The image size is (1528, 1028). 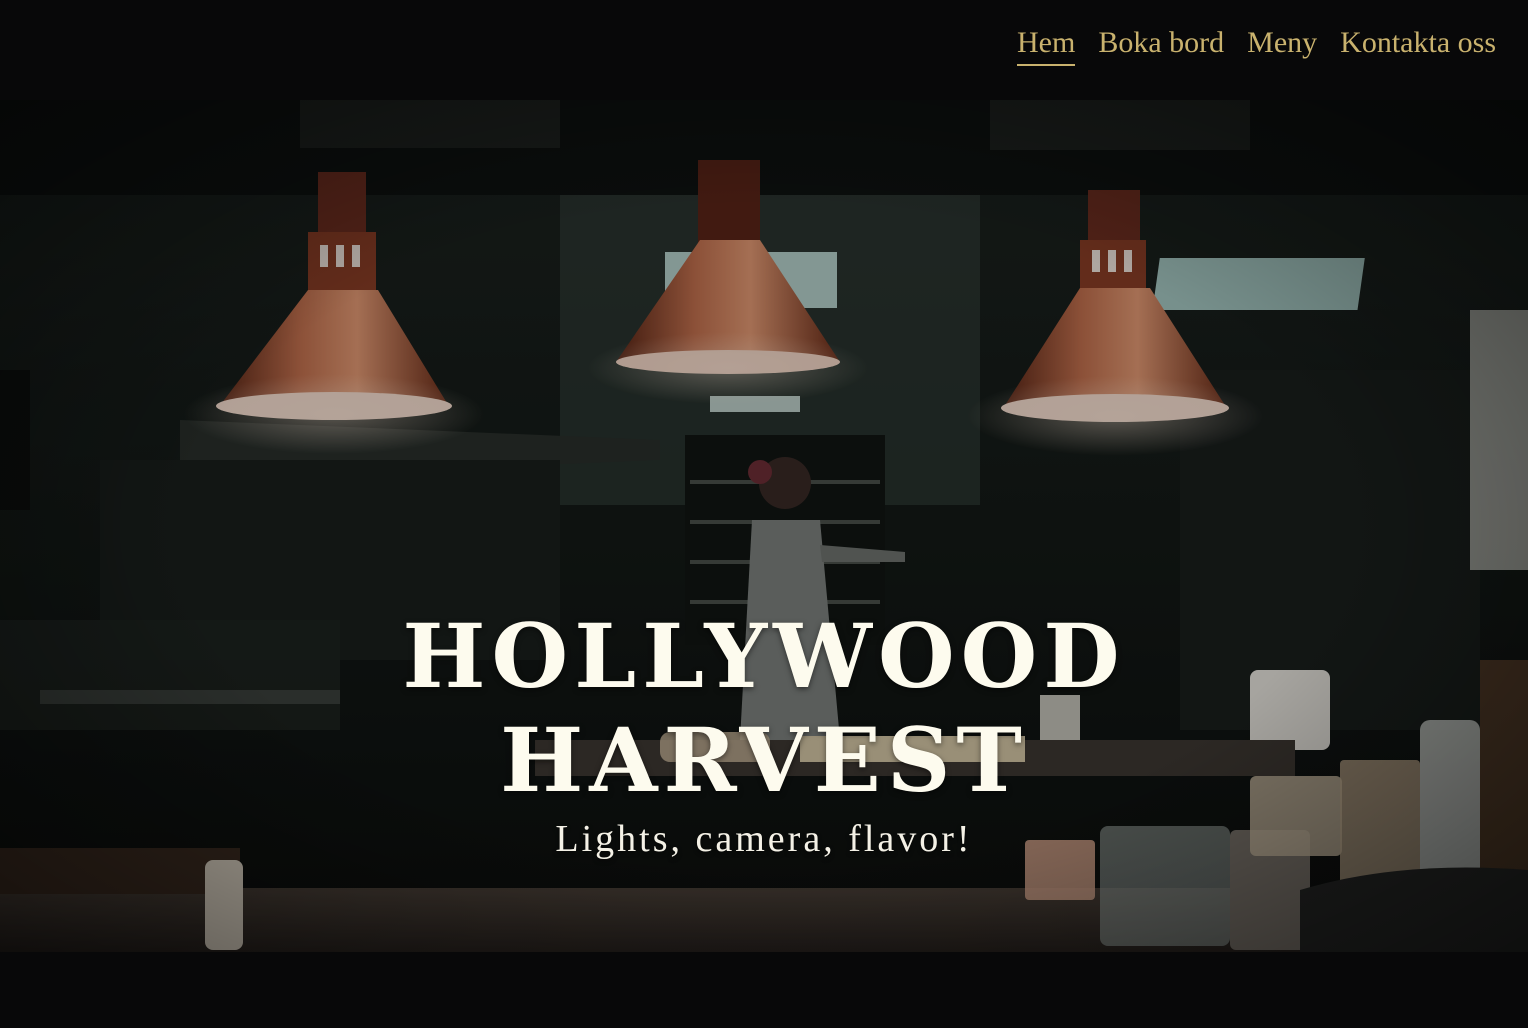 What do you see at coordinates (1046, 45) in the screenshot?
I see `nav-link-hem: Hem` at bounding box center [1046, 45].